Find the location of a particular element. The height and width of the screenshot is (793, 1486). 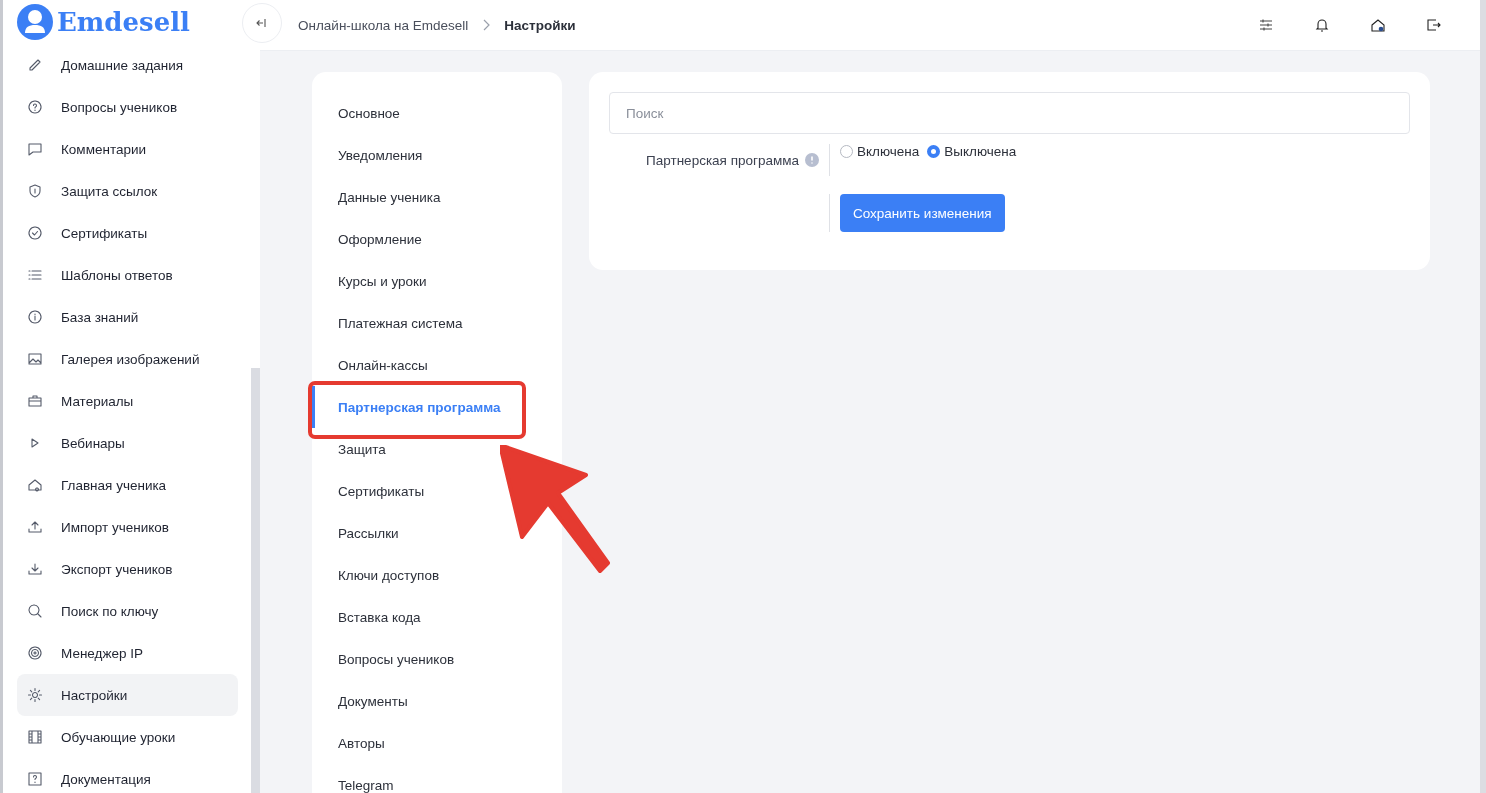

sidebar-item: Вебинары is located at coordinates (127, 443).